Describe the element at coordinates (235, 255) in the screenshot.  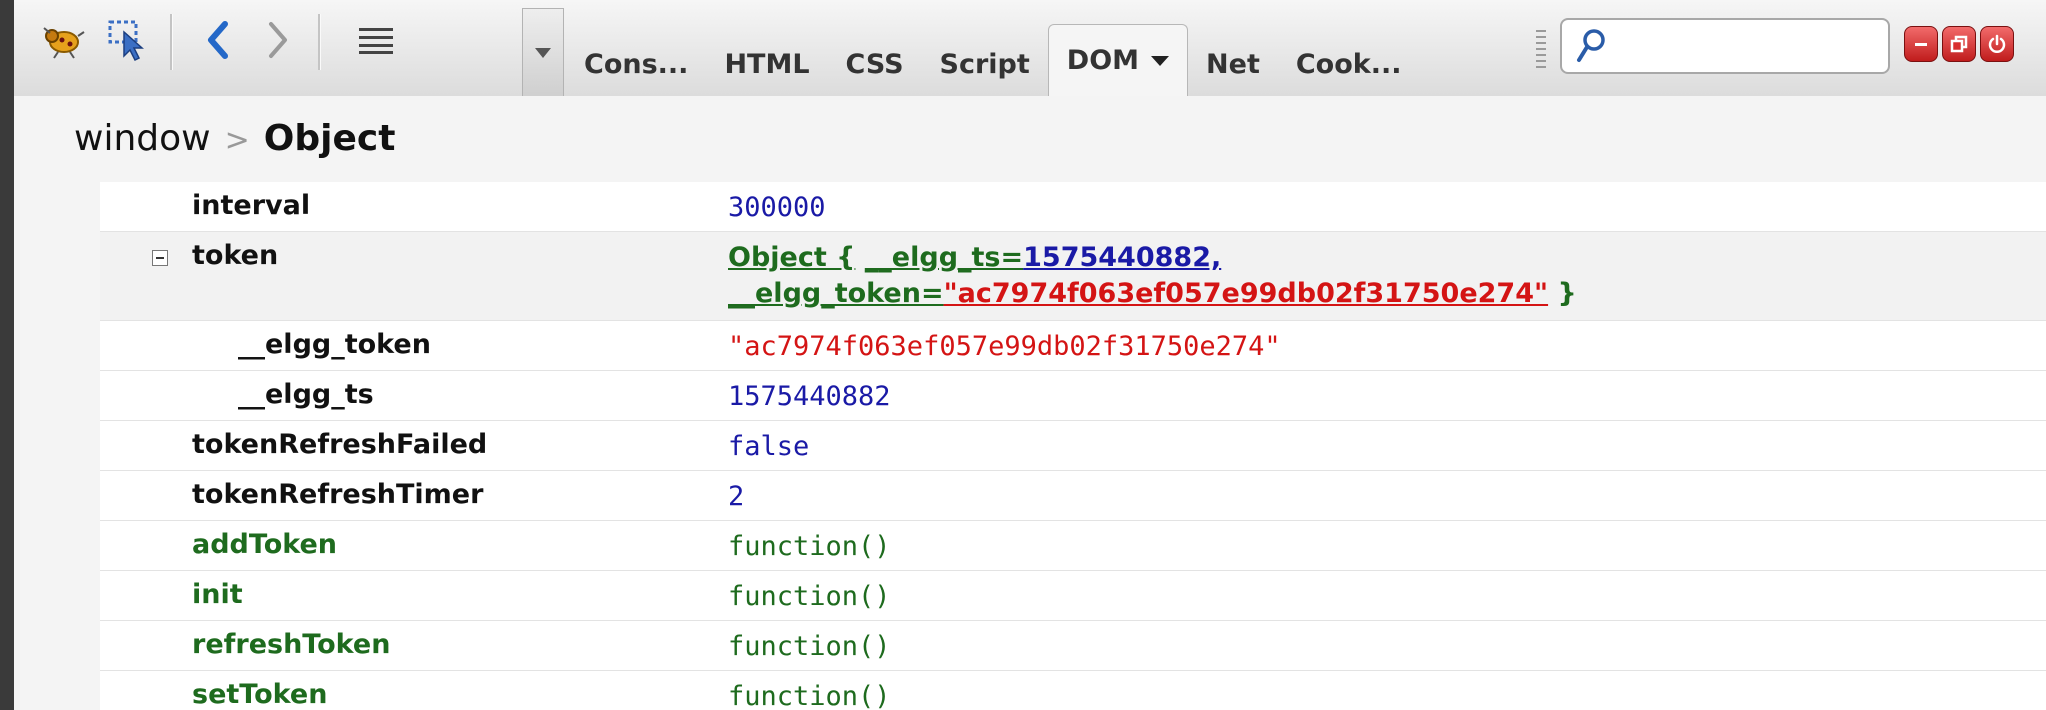
I see `property-name: token` at that location.